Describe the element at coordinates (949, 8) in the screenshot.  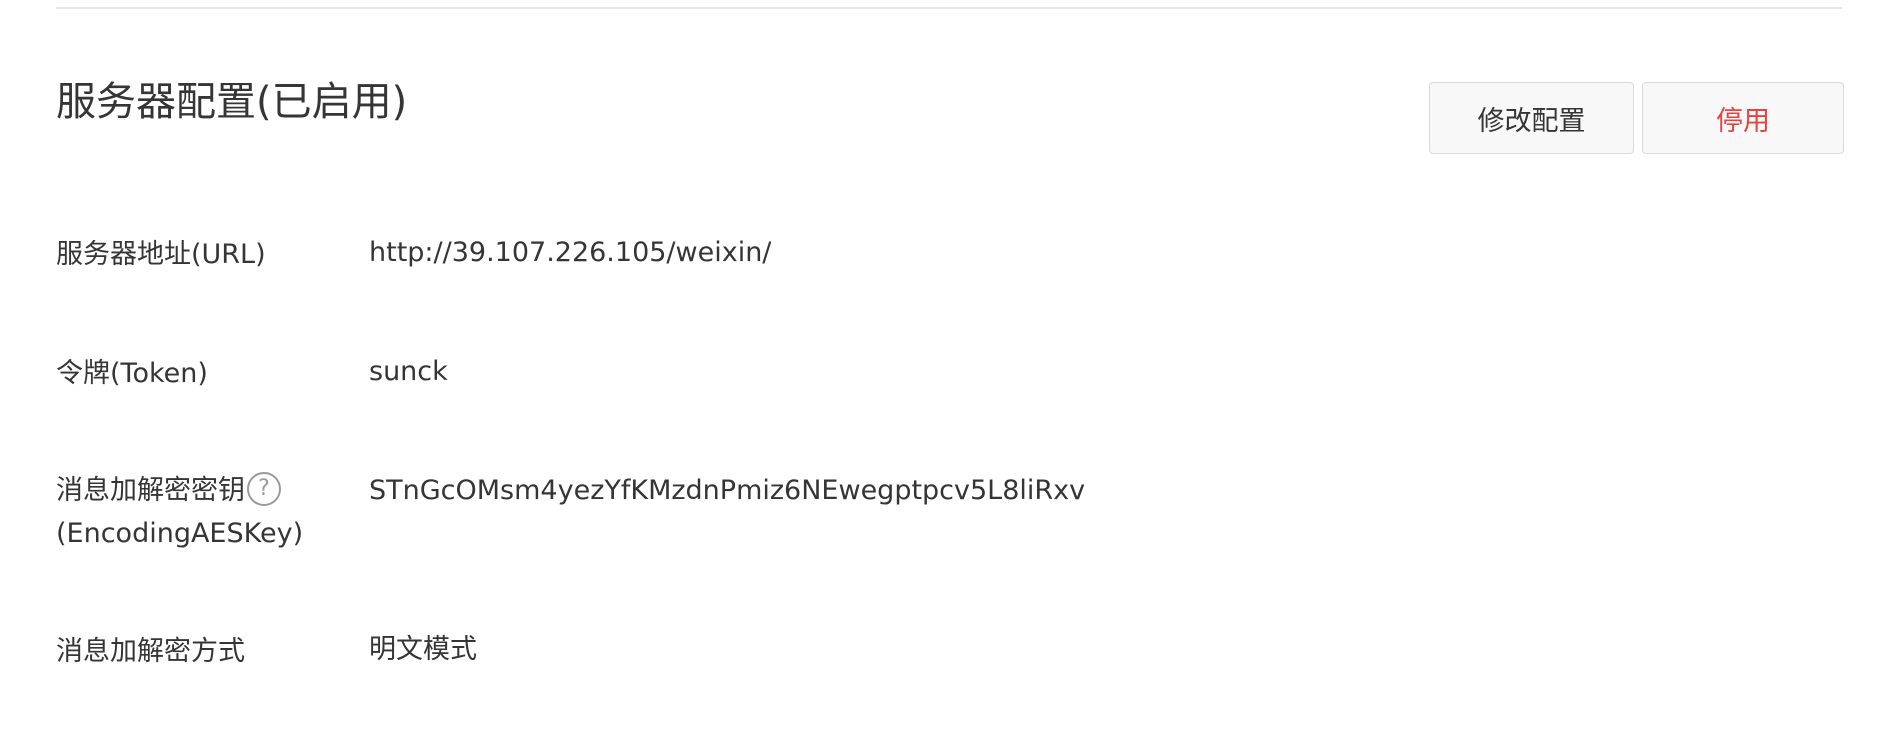
I see `top-divider` at that location.